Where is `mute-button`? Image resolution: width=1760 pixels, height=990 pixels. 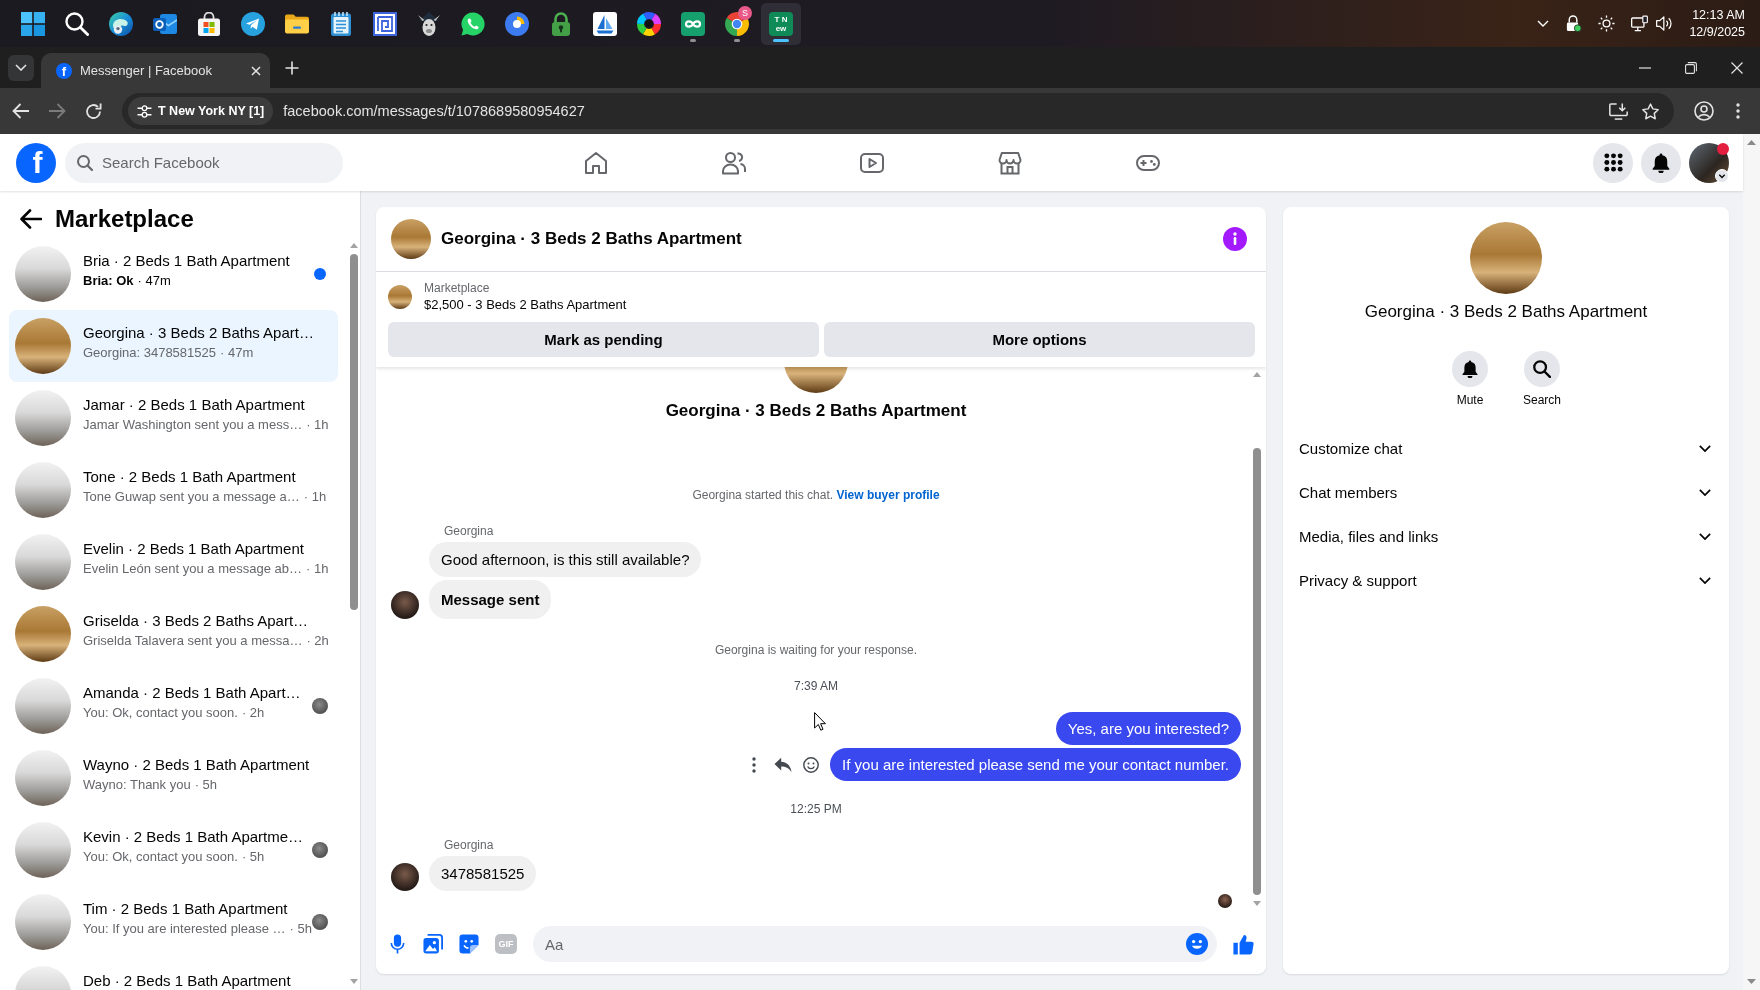
mute-button is located at coordinates (1470, 369).